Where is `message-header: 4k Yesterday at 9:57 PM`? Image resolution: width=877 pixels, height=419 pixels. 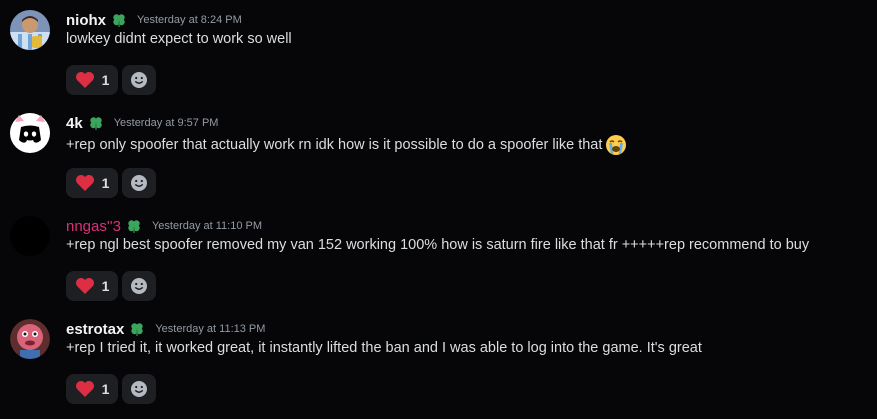 message-header: 4k Yesterday at 9:57 PM is located at coordinates (142, 123).